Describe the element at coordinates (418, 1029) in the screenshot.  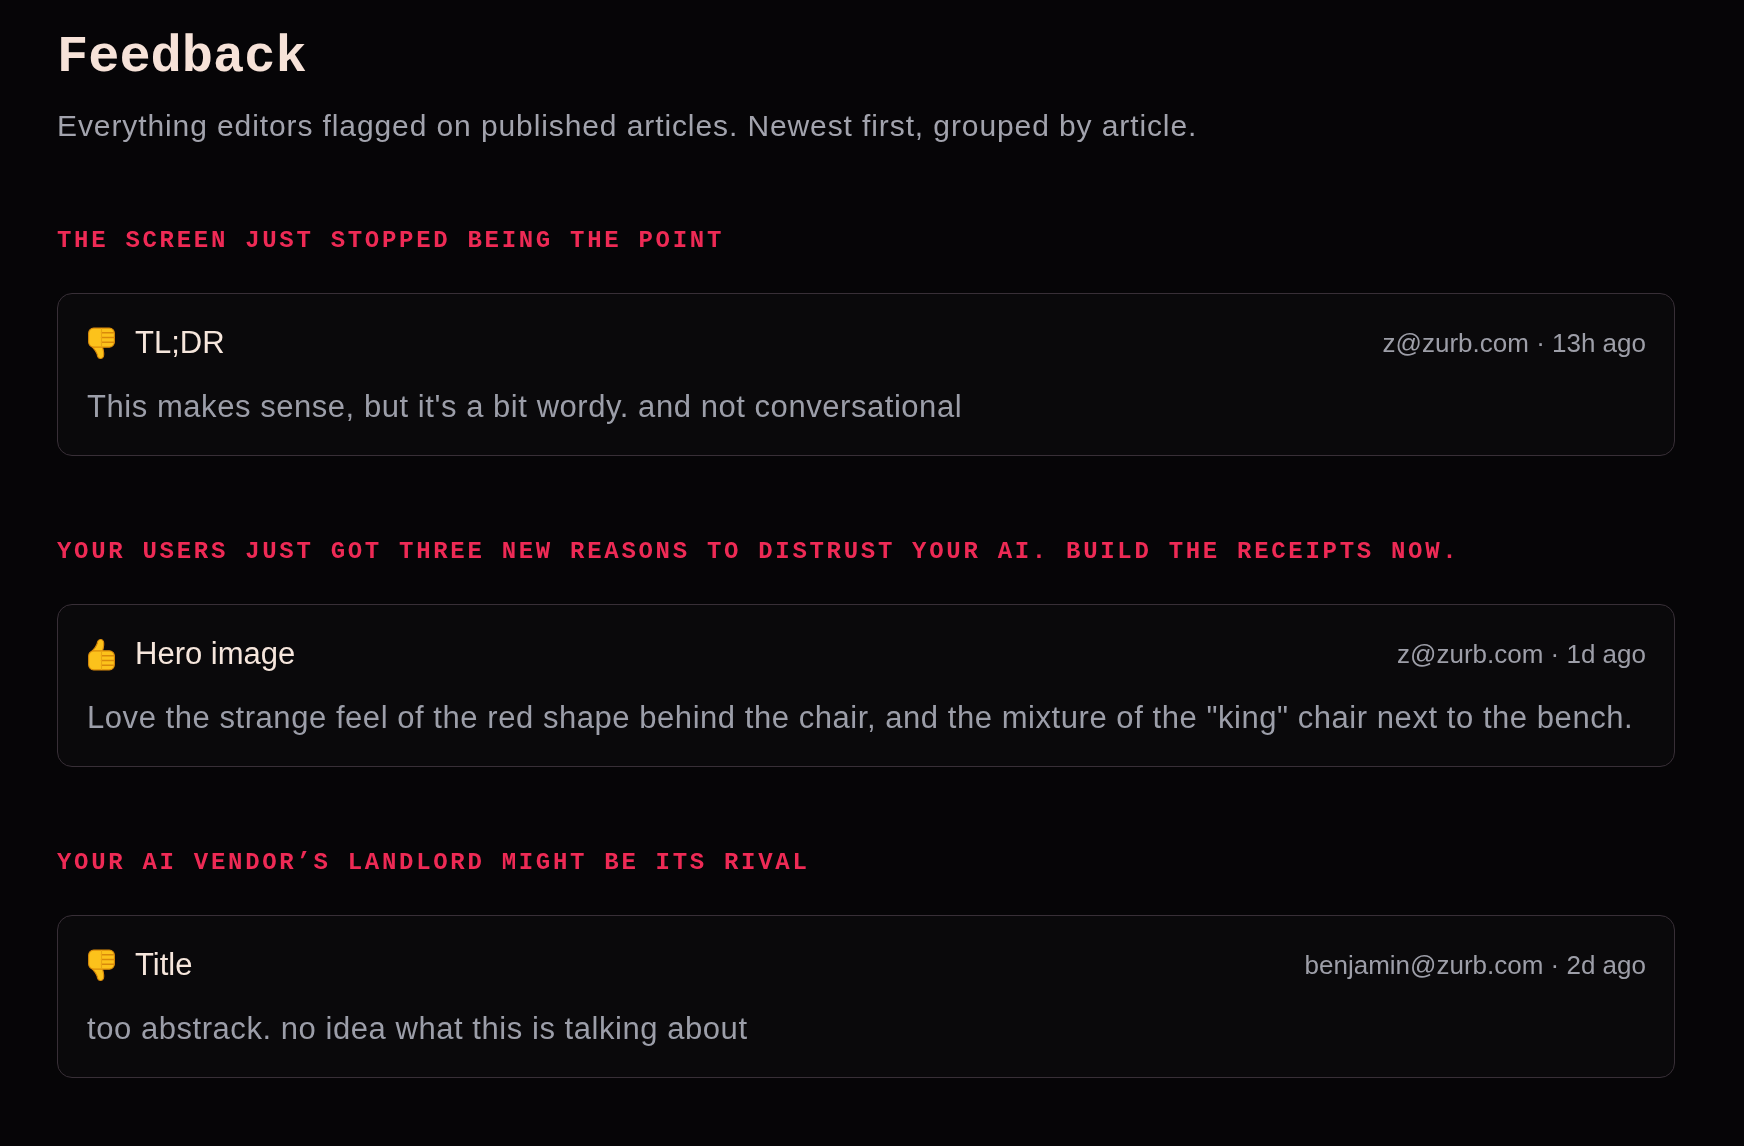
I see `feedback-comment: too abstrack. no idea what this is talking about` at that location.